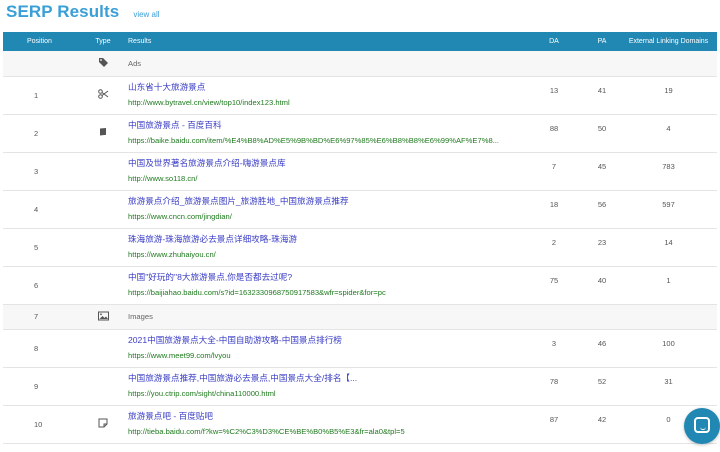 Image resolution: width=720 pixels, height=452 pixels. What do you see at coordinates (146, 14) in the screenshot?
I see `view-all-link: view all` at bounding box center [146, 14].